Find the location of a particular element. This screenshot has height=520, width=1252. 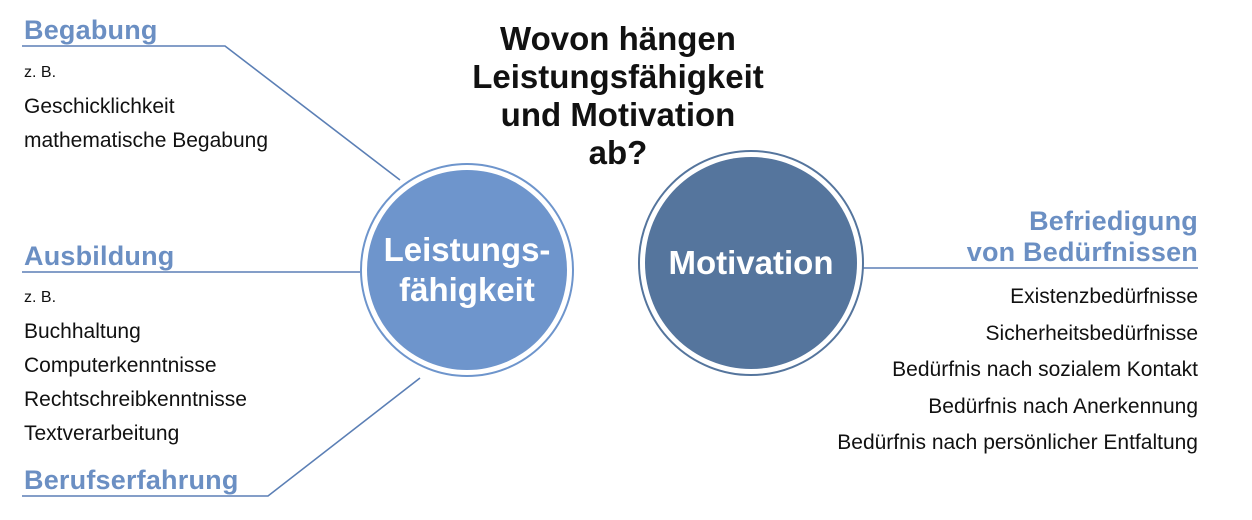

list-item: Computerkenntnisse is located at coordinates (120, 365).